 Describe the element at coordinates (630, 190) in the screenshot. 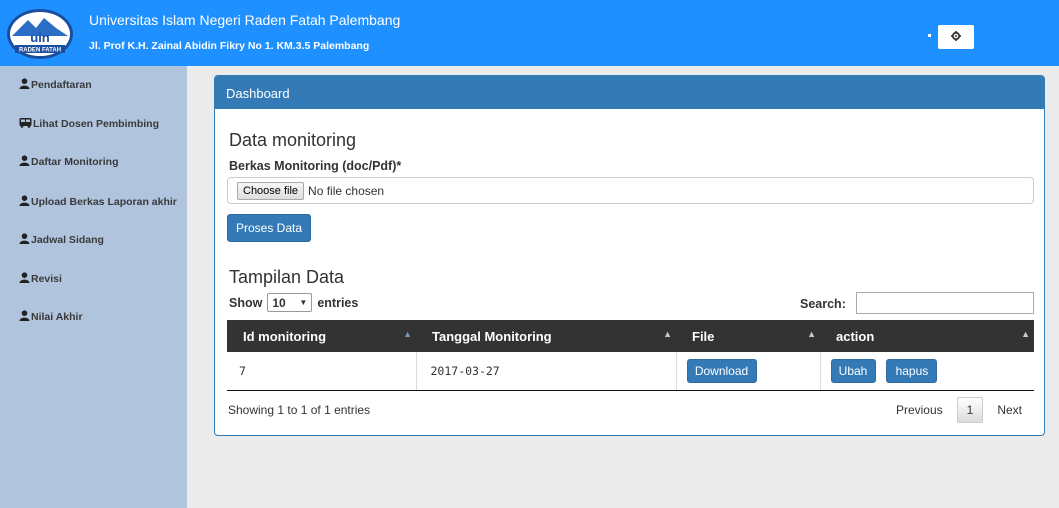

I see `file-input: Choose file No file chosen` at that location.